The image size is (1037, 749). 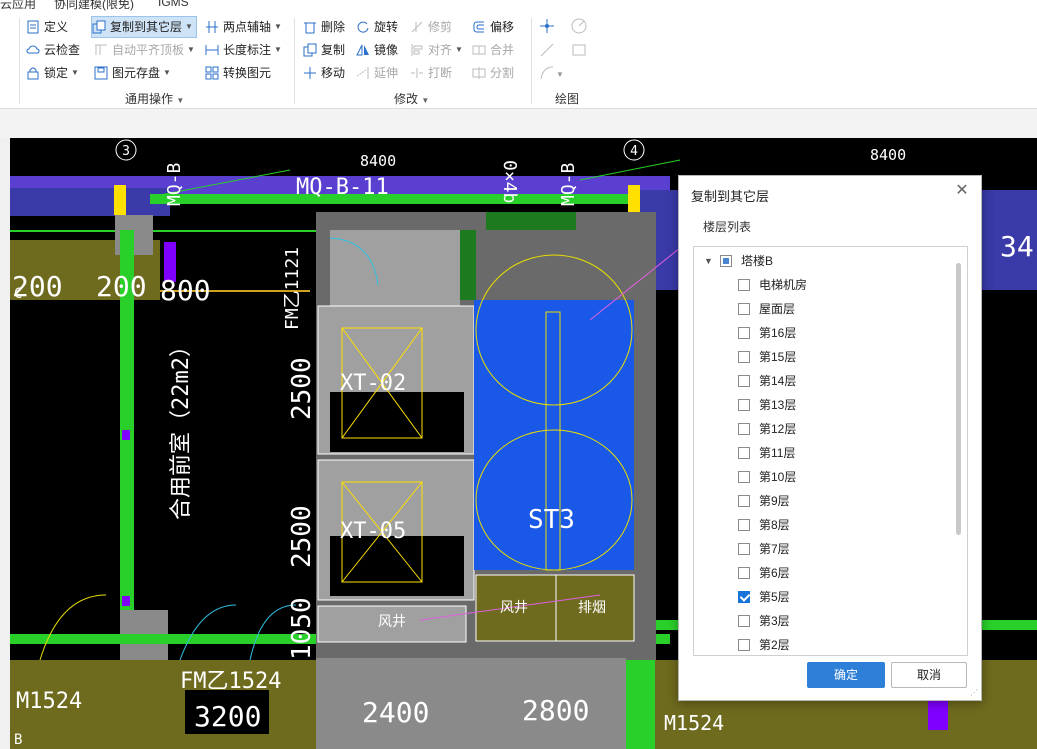 What do you see at coordinates (440, 50) in the screenshot?
I see `align-label: 对齐` at bounding box center [440, 50].